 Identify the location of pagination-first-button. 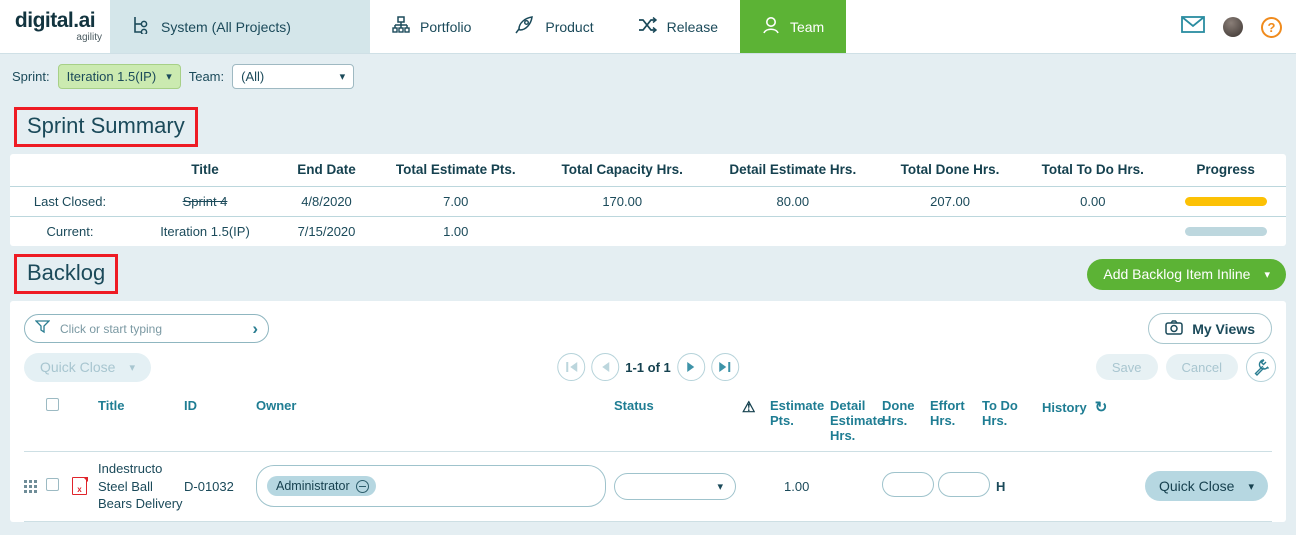
(571, 367).